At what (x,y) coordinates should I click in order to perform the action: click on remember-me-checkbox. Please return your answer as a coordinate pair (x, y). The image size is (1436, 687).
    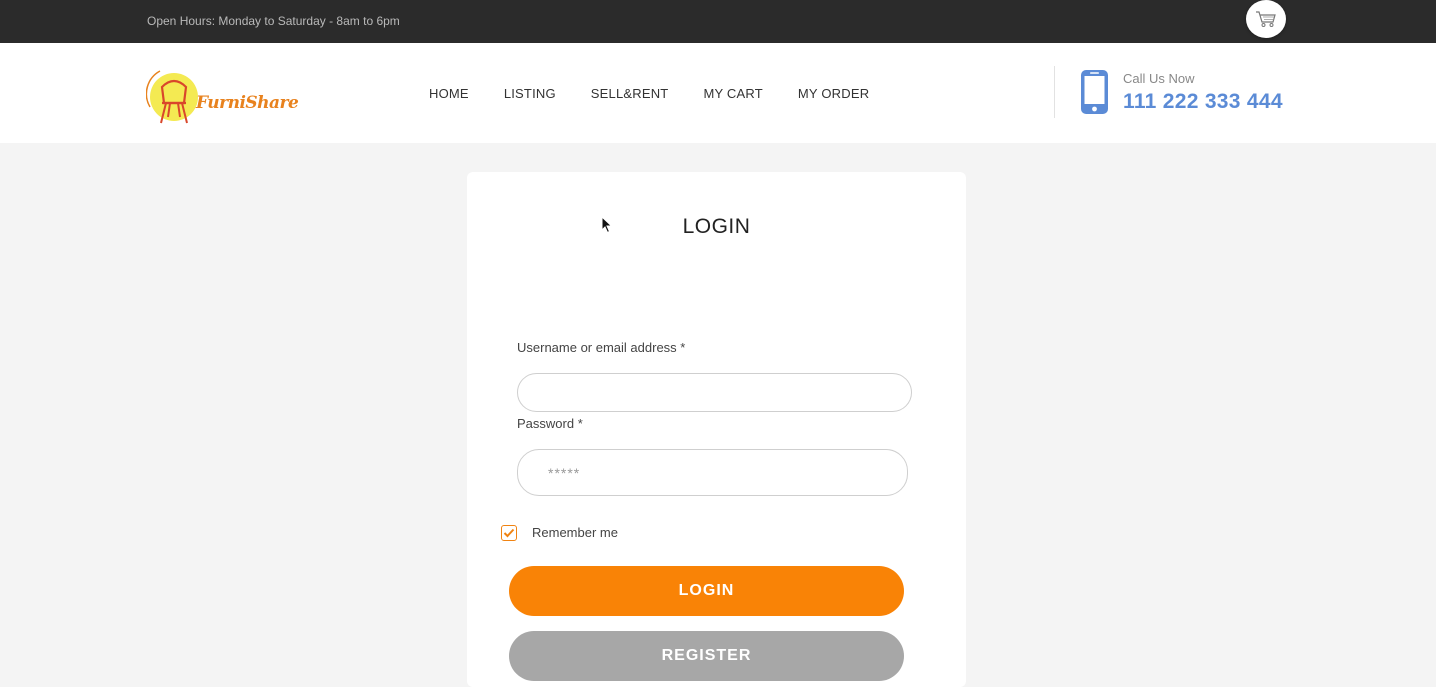
    Looking at the image, I should click on (509, 533).